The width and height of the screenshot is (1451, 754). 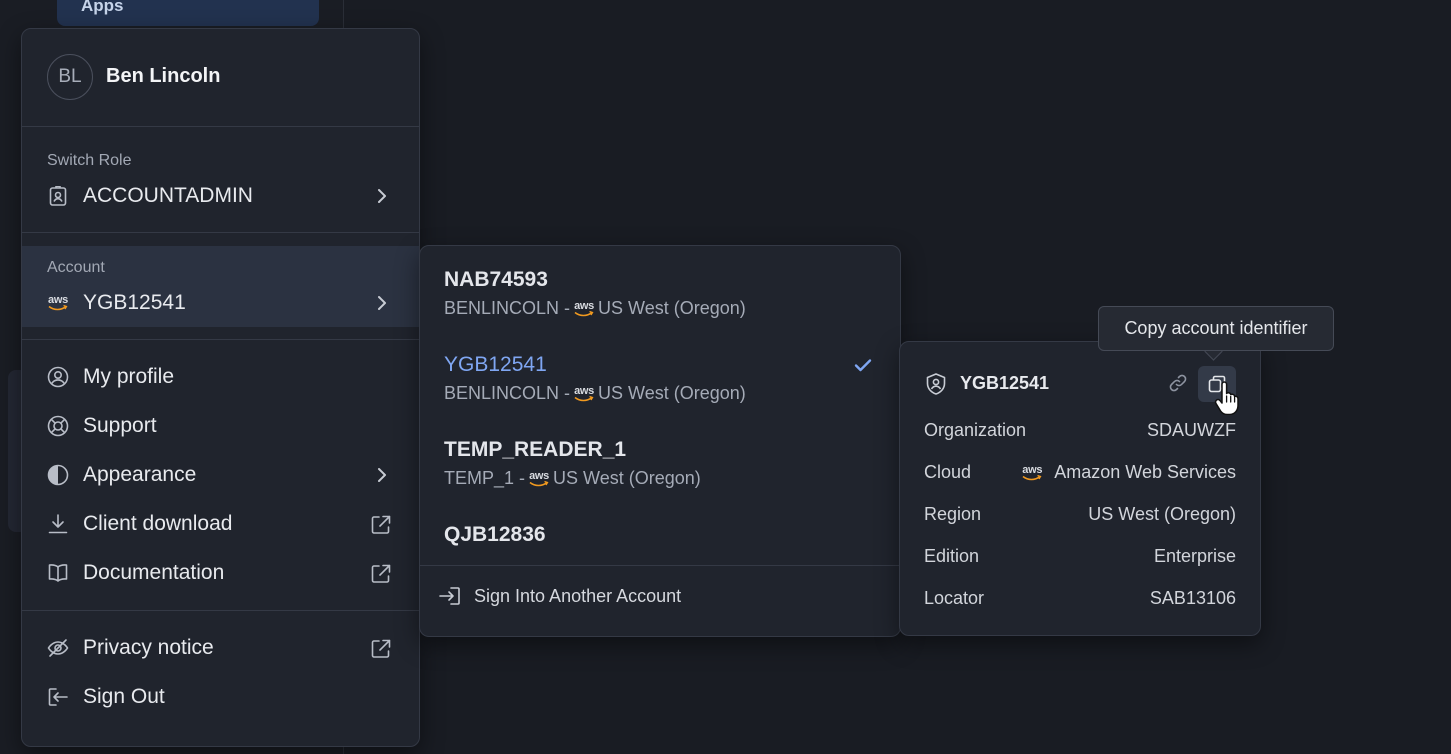 I want to click on eye-slash-icon, so click(x=58, y=648).